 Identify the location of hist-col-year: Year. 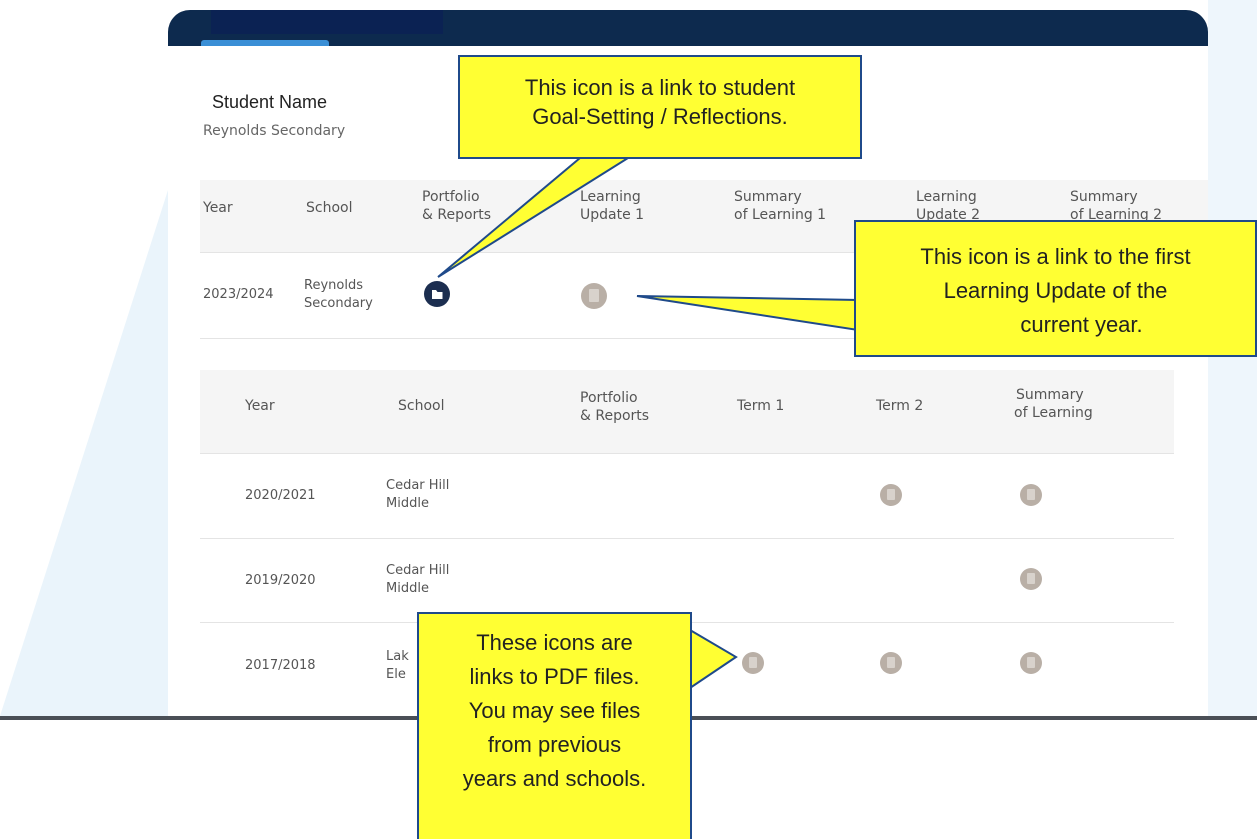
(260, 406).